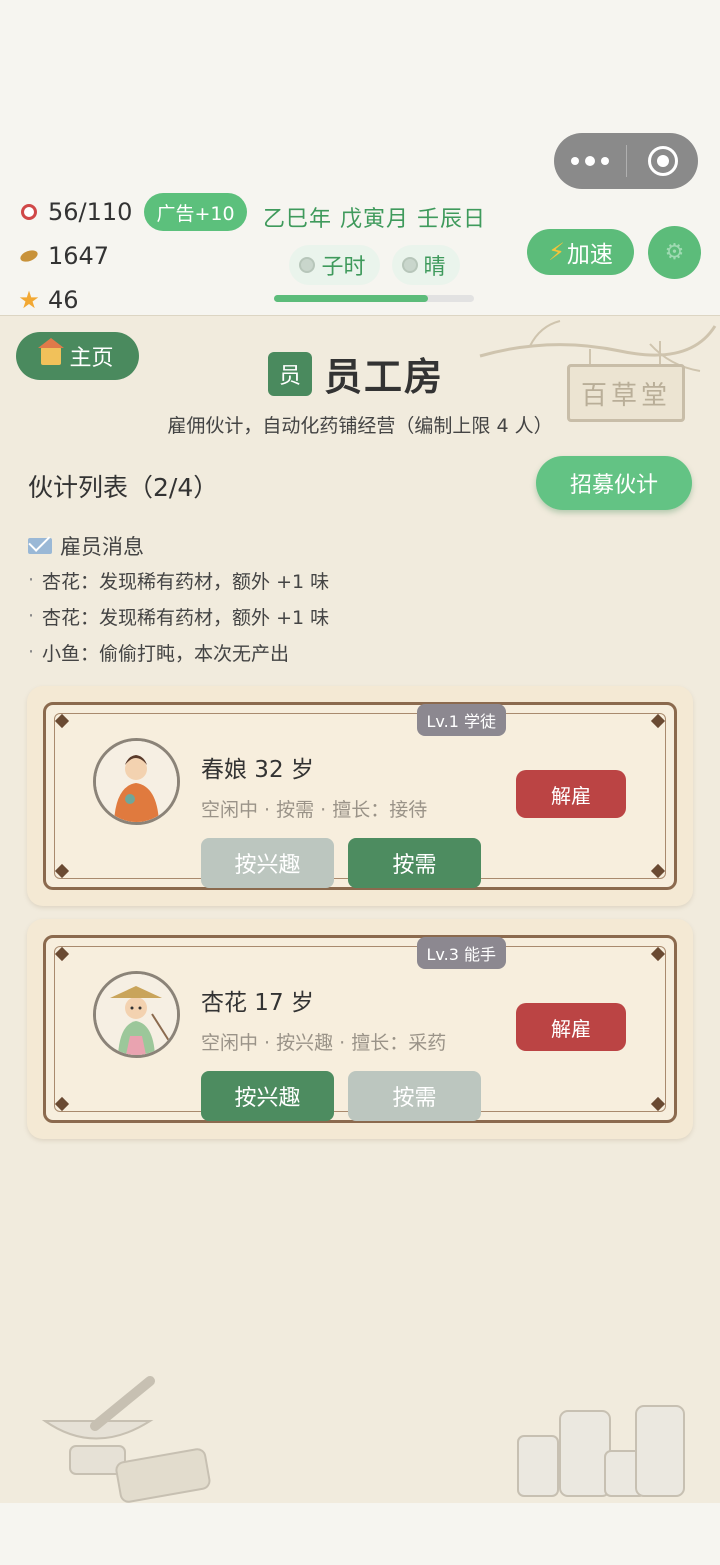 The height and width of the screenshot is (1565, 720). What do you see at coordinates (461, 953) in the screenshot?
I see `level-badge: Lv.3 能手` at bounding box center [461, 953].